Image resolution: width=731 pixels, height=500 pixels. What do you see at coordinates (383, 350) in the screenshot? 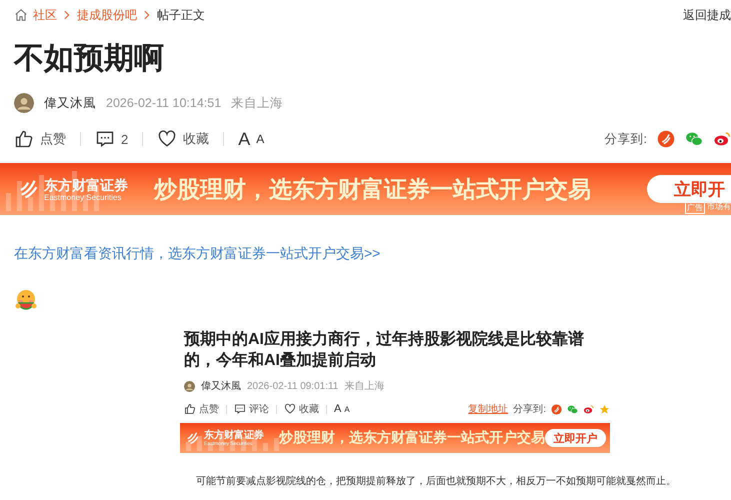
I see `post-title: 预期中的AI应用接力商行，过年持股影视院线是比较靠谱的，今年和AI叠加提前启动` at bounding box center [383, 350].